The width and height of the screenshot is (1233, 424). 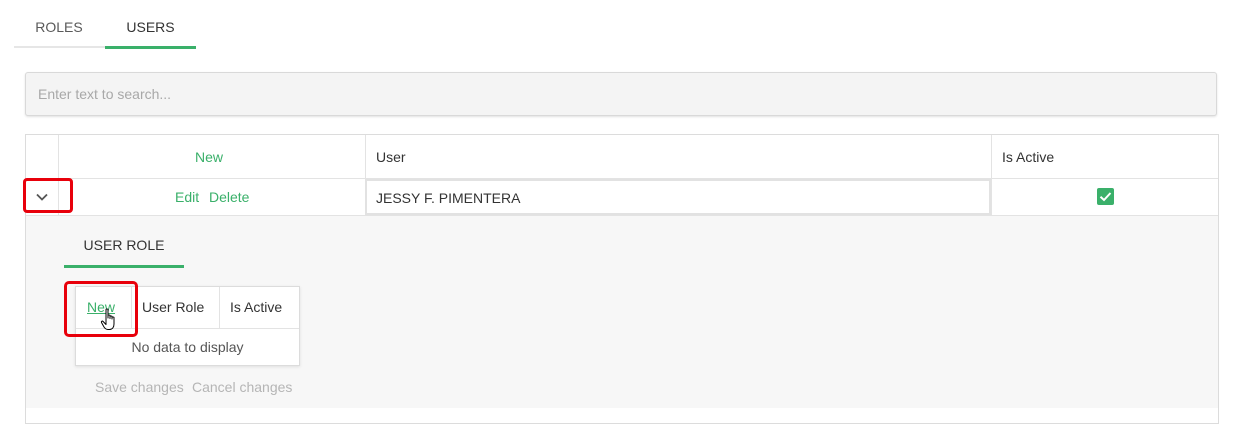 I want to click on column-header-user: User, so click(x=391, y=157).